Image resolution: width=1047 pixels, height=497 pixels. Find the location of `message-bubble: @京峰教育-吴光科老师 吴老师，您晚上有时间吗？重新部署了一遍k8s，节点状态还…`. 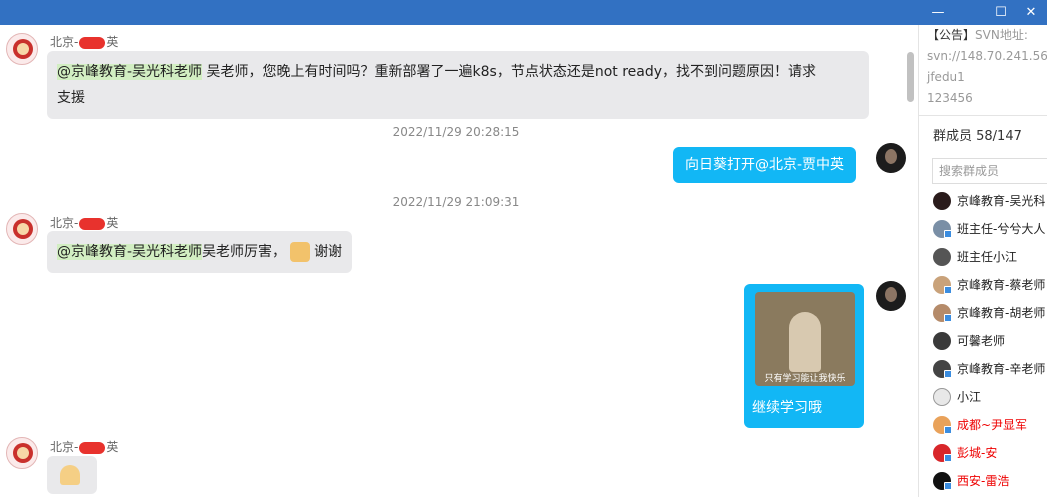

message-bubble: @京峰教育-吴光科老师 吴老师，您晚上有时间吗？重新部署了一遍k8s，节点状态还… is located at coordinates (458, 85).